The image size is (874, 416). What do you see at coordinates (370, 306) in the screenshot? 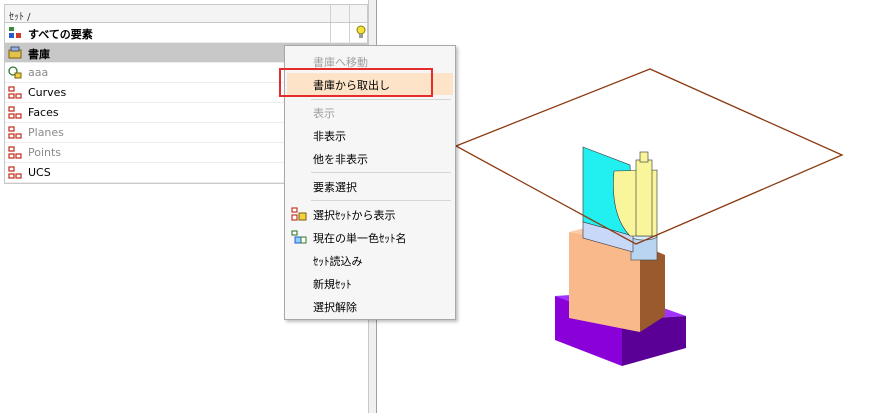
I see `menu-item-deselect: 選択解除` at bounding box center [370, 306].